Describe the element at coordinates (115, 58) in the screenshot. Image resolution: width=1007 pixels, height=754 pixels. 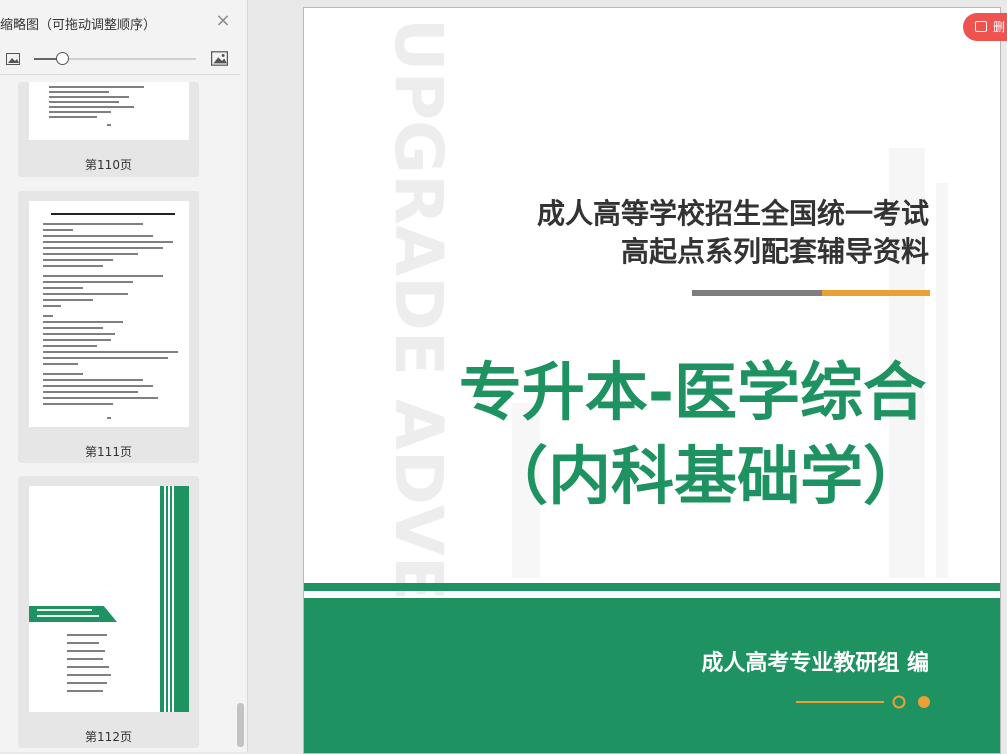
I see `zoom-slider` at that location.